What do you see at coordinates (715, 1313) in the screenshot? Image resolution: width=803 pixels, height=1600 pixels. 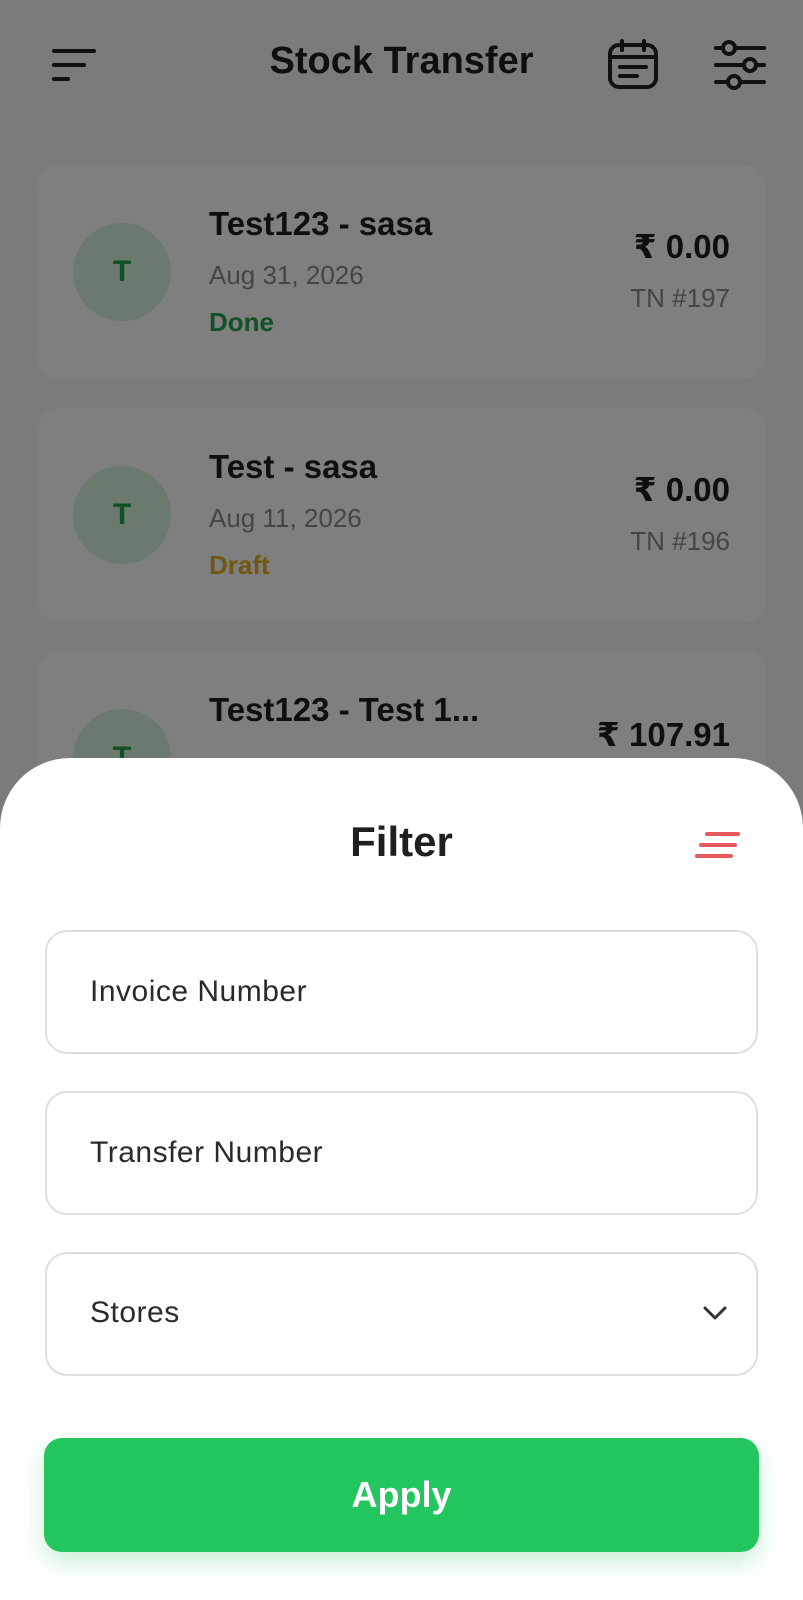 I see `chevron-down-icon` at bounding box center [715, 1313].